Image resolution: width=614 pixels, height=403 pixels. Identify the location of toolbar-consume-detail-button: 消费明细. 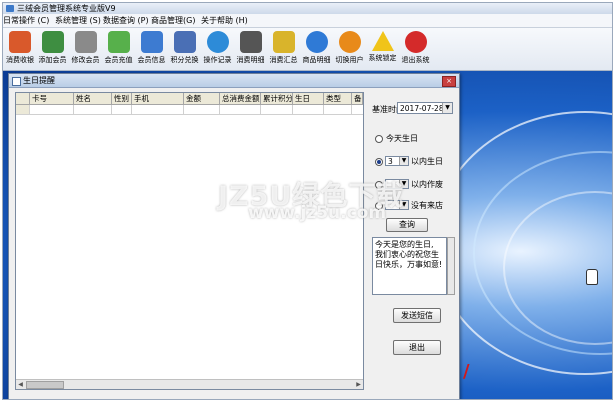
(250, 49).